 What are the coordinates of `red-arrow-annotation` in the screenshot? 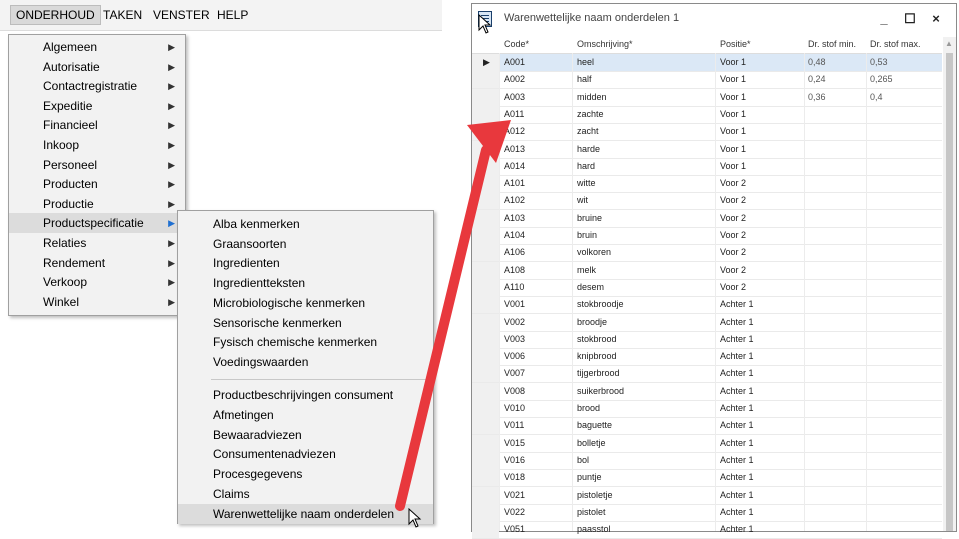 It's located at (453, 315).